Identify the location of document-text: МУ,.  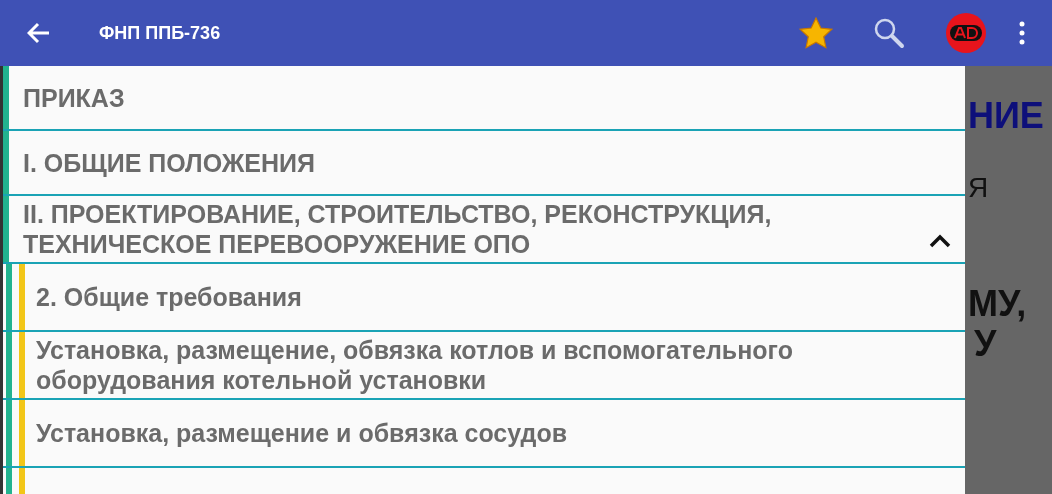
(998, 304).